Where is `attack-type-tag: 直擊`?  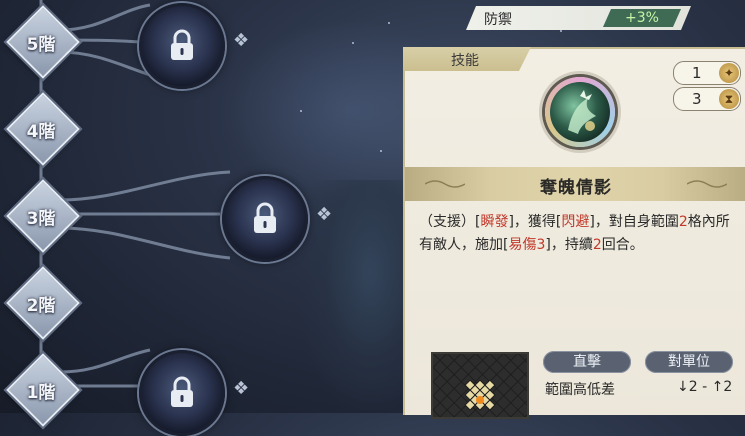 attack-type-tag: 直擊 is located at coordinates (587, 362).